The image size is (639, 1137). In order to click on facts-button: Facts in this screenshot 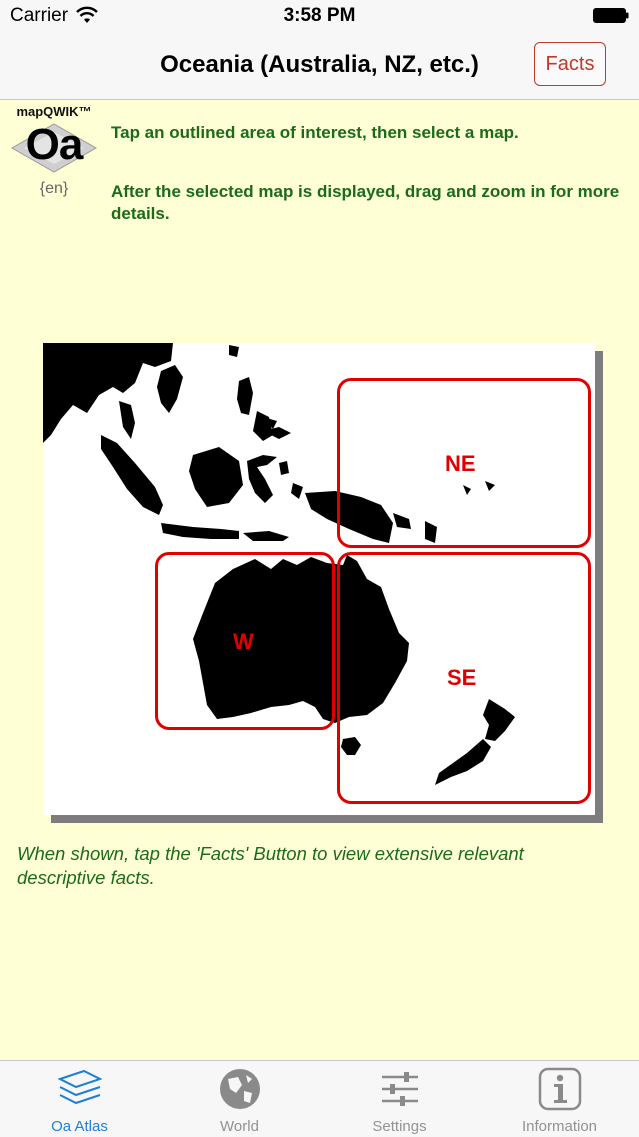, I will do `click(570, 64)`.